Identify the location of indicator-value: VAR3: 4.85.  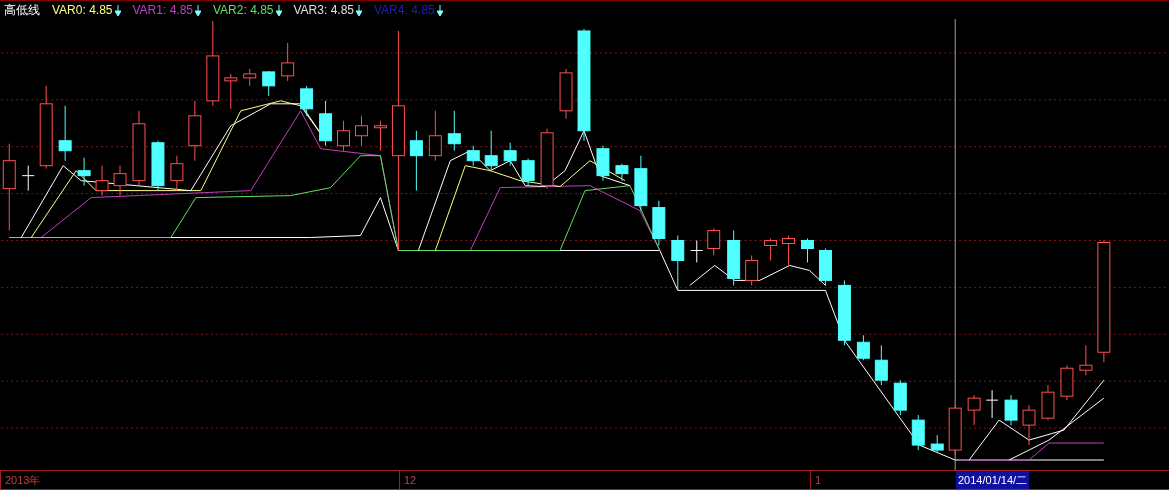
(323, 10).